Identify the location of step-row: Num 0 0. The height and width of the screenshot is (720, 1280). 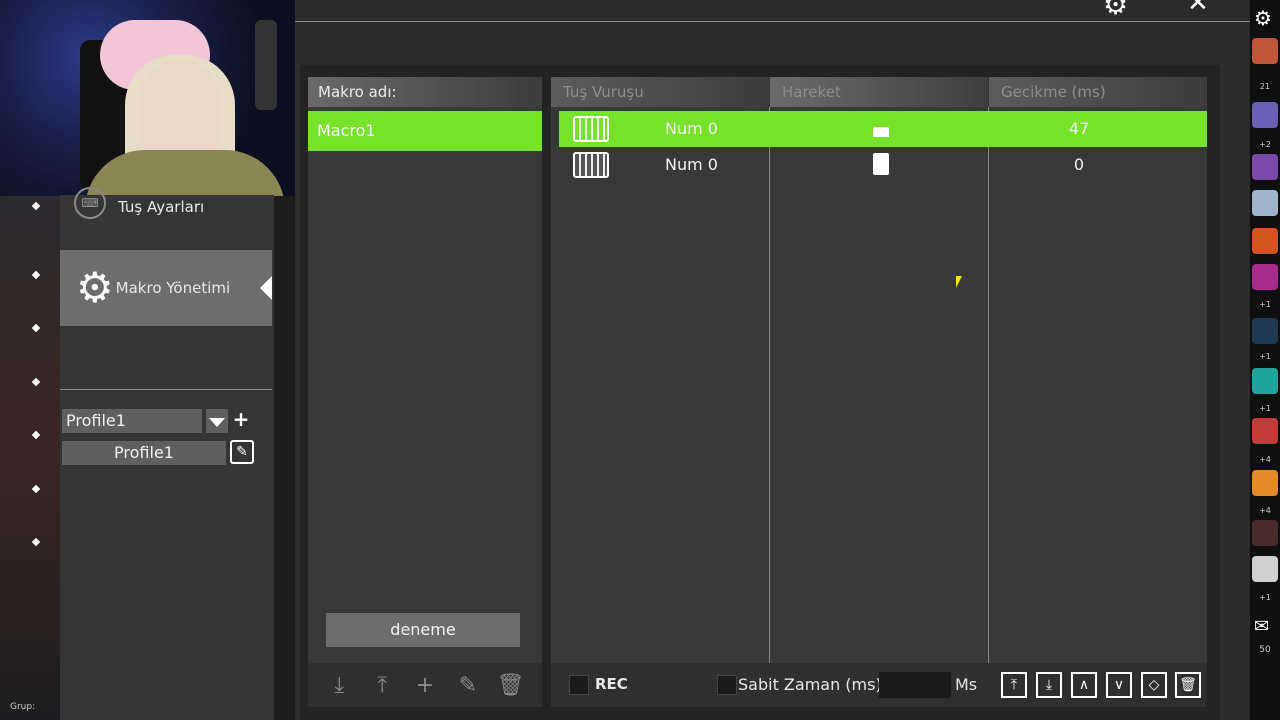
(883, 165).